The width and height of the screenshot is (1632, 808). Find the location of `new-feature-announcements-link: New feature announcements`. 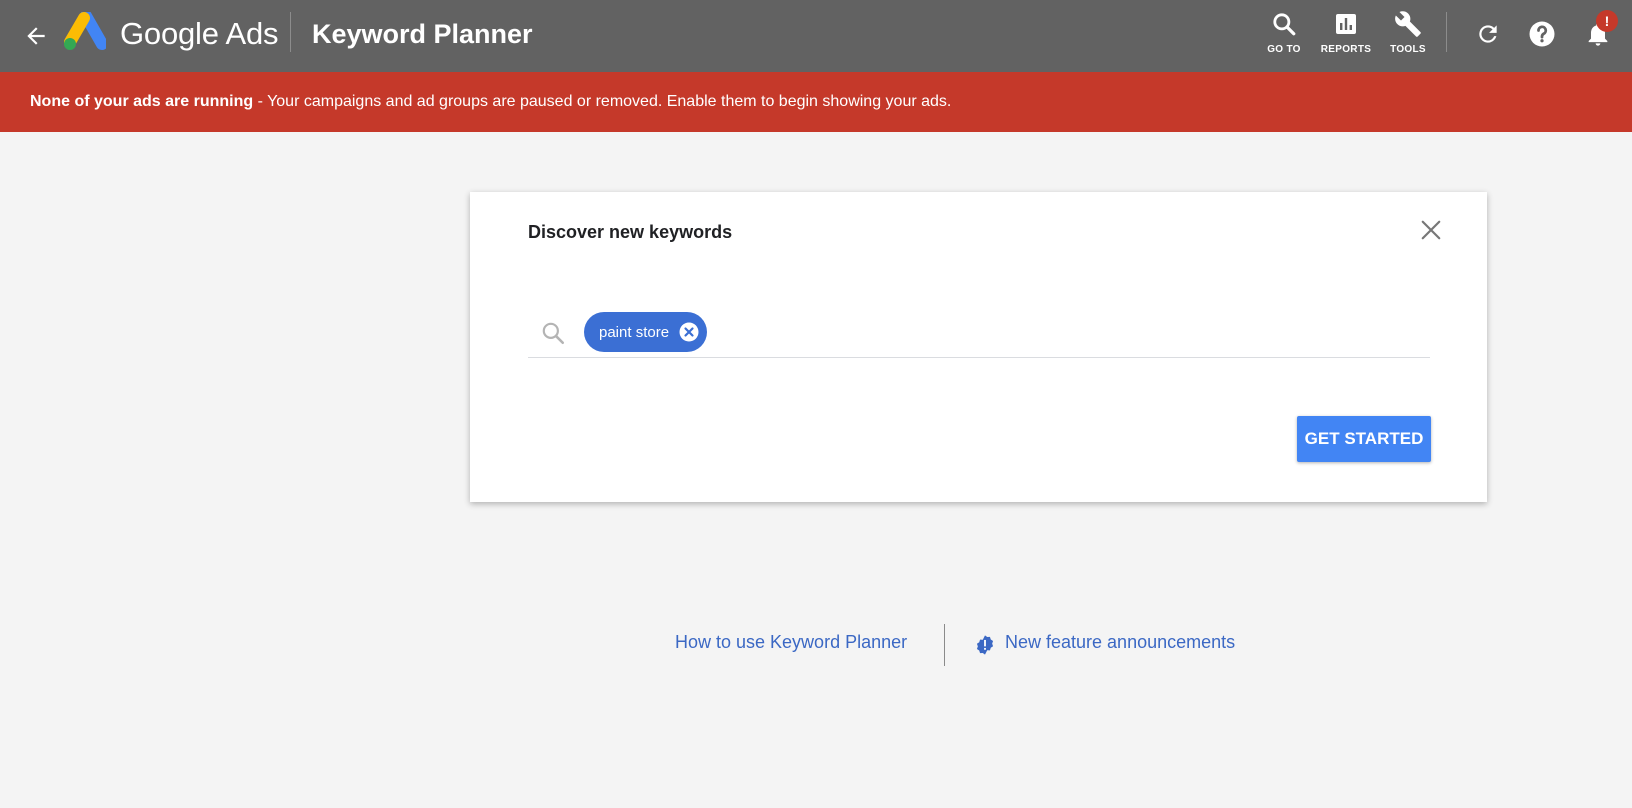

new-feature-announcements-link: New feature announcements is located at coordinates (1120, 642).